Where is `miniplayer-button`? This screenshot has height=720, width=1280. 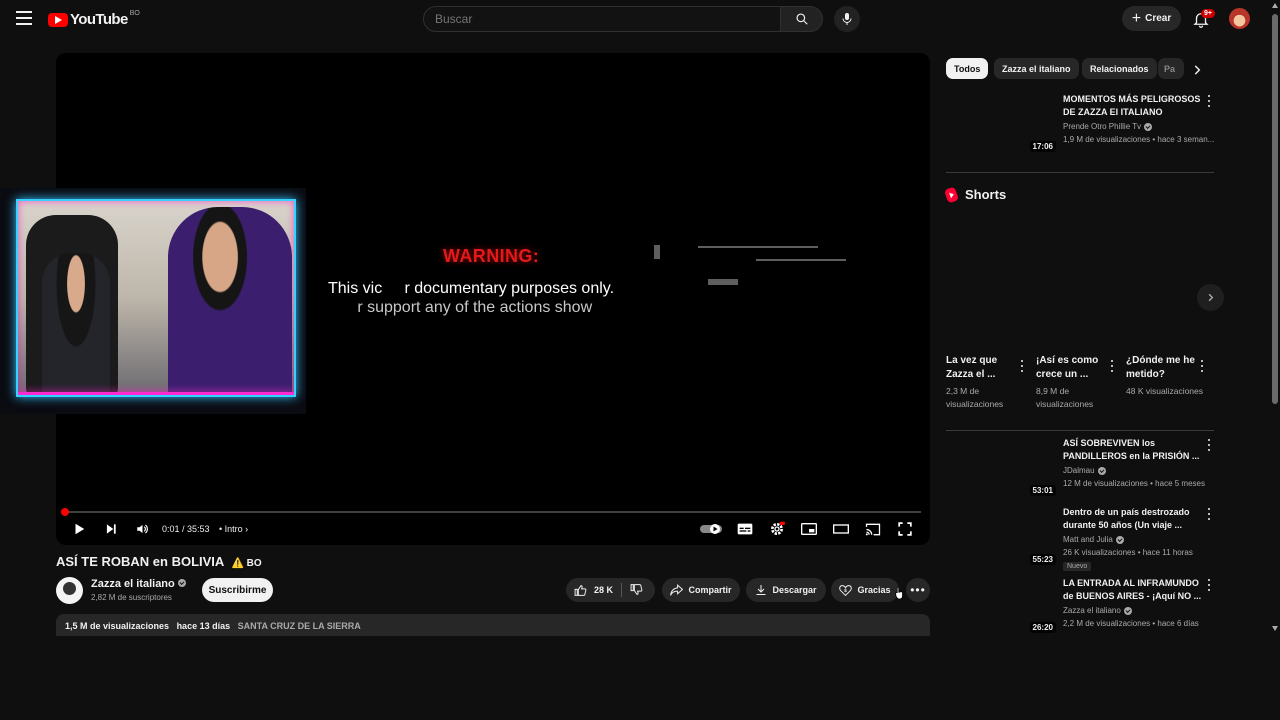 miniplayer-button is located at coordinates (809, 529).